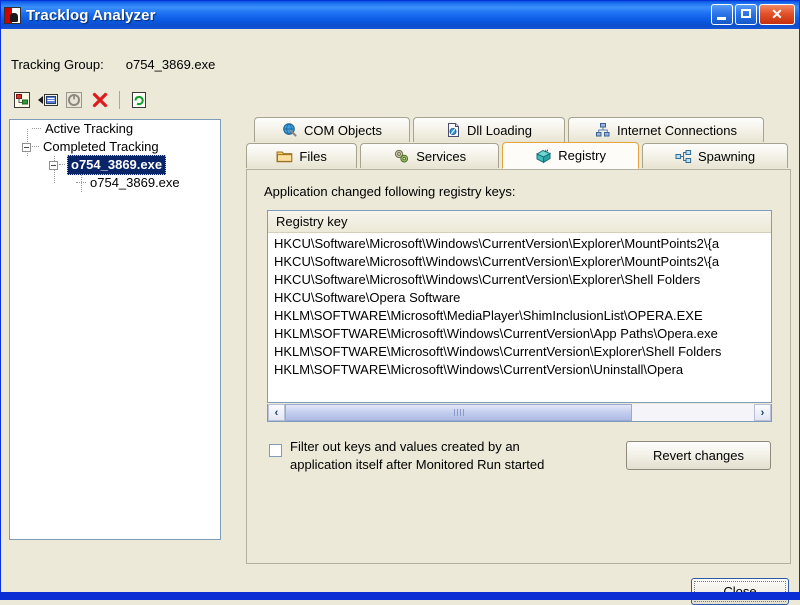  What do you see at coordinates (522, 298) in the screenshot?
I see `list-item: HKCU\Software\Opera Software` at bounding box center [522, 298].